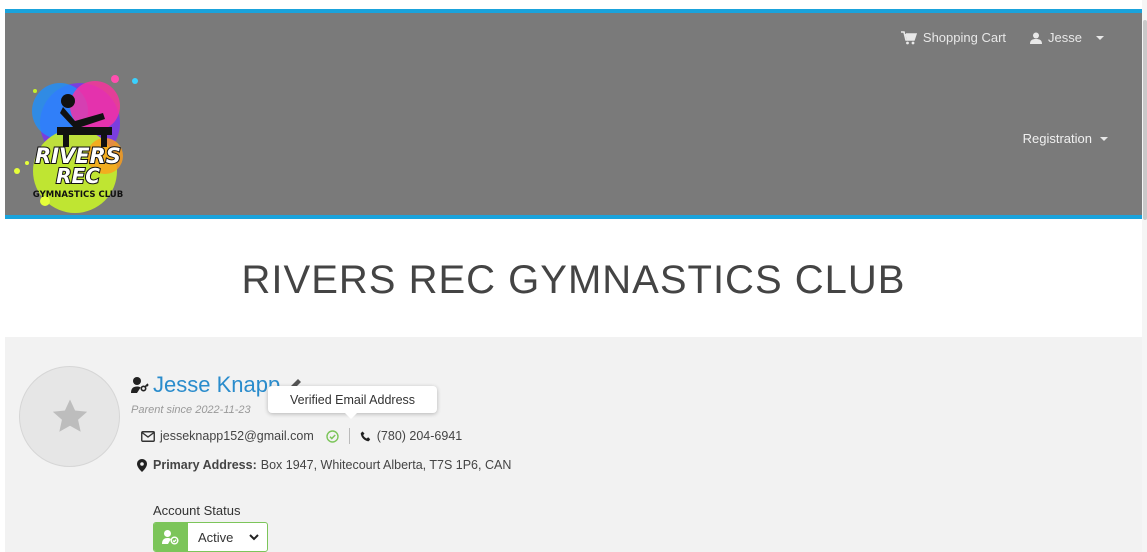  I want to click on divider, so click(349, 436).